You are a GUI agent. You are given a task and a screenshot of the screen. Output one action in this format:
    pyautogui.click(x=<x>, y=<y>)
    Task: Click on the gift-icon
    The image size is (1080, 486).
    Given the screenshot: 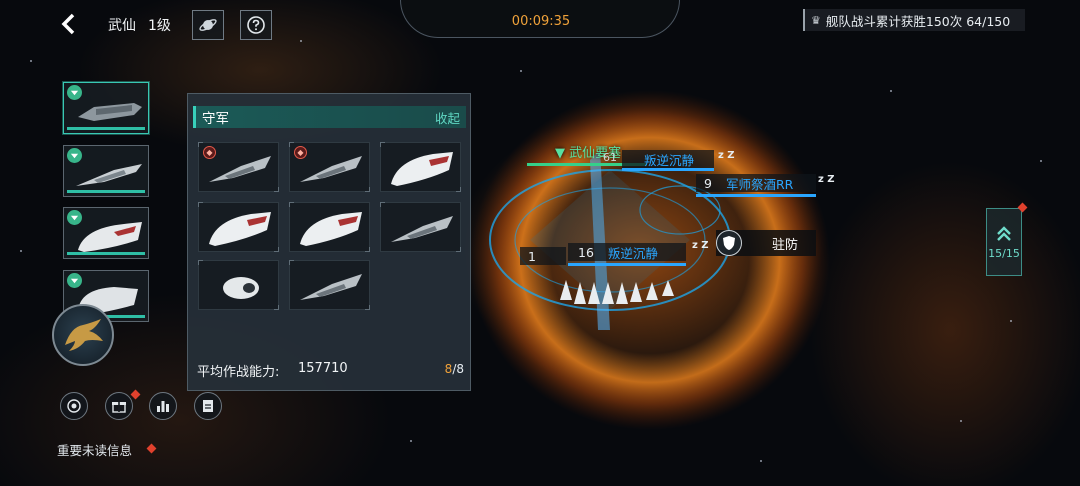 What is the action you would take?
    pyautogui.click(x=119, y=407)
    